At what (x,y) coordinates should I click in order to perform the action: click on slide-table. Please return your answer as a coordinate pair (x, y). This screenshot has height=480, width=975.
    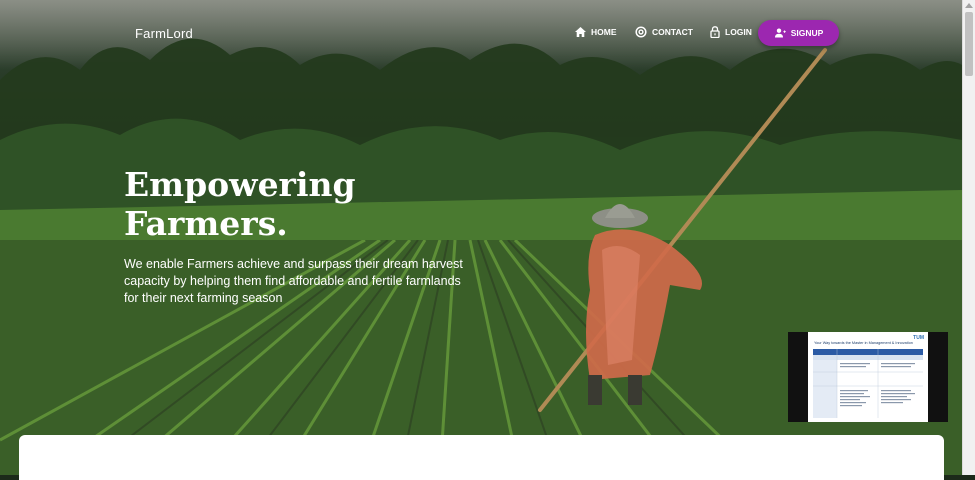
    Looking at the image, I should click on (868, 383).